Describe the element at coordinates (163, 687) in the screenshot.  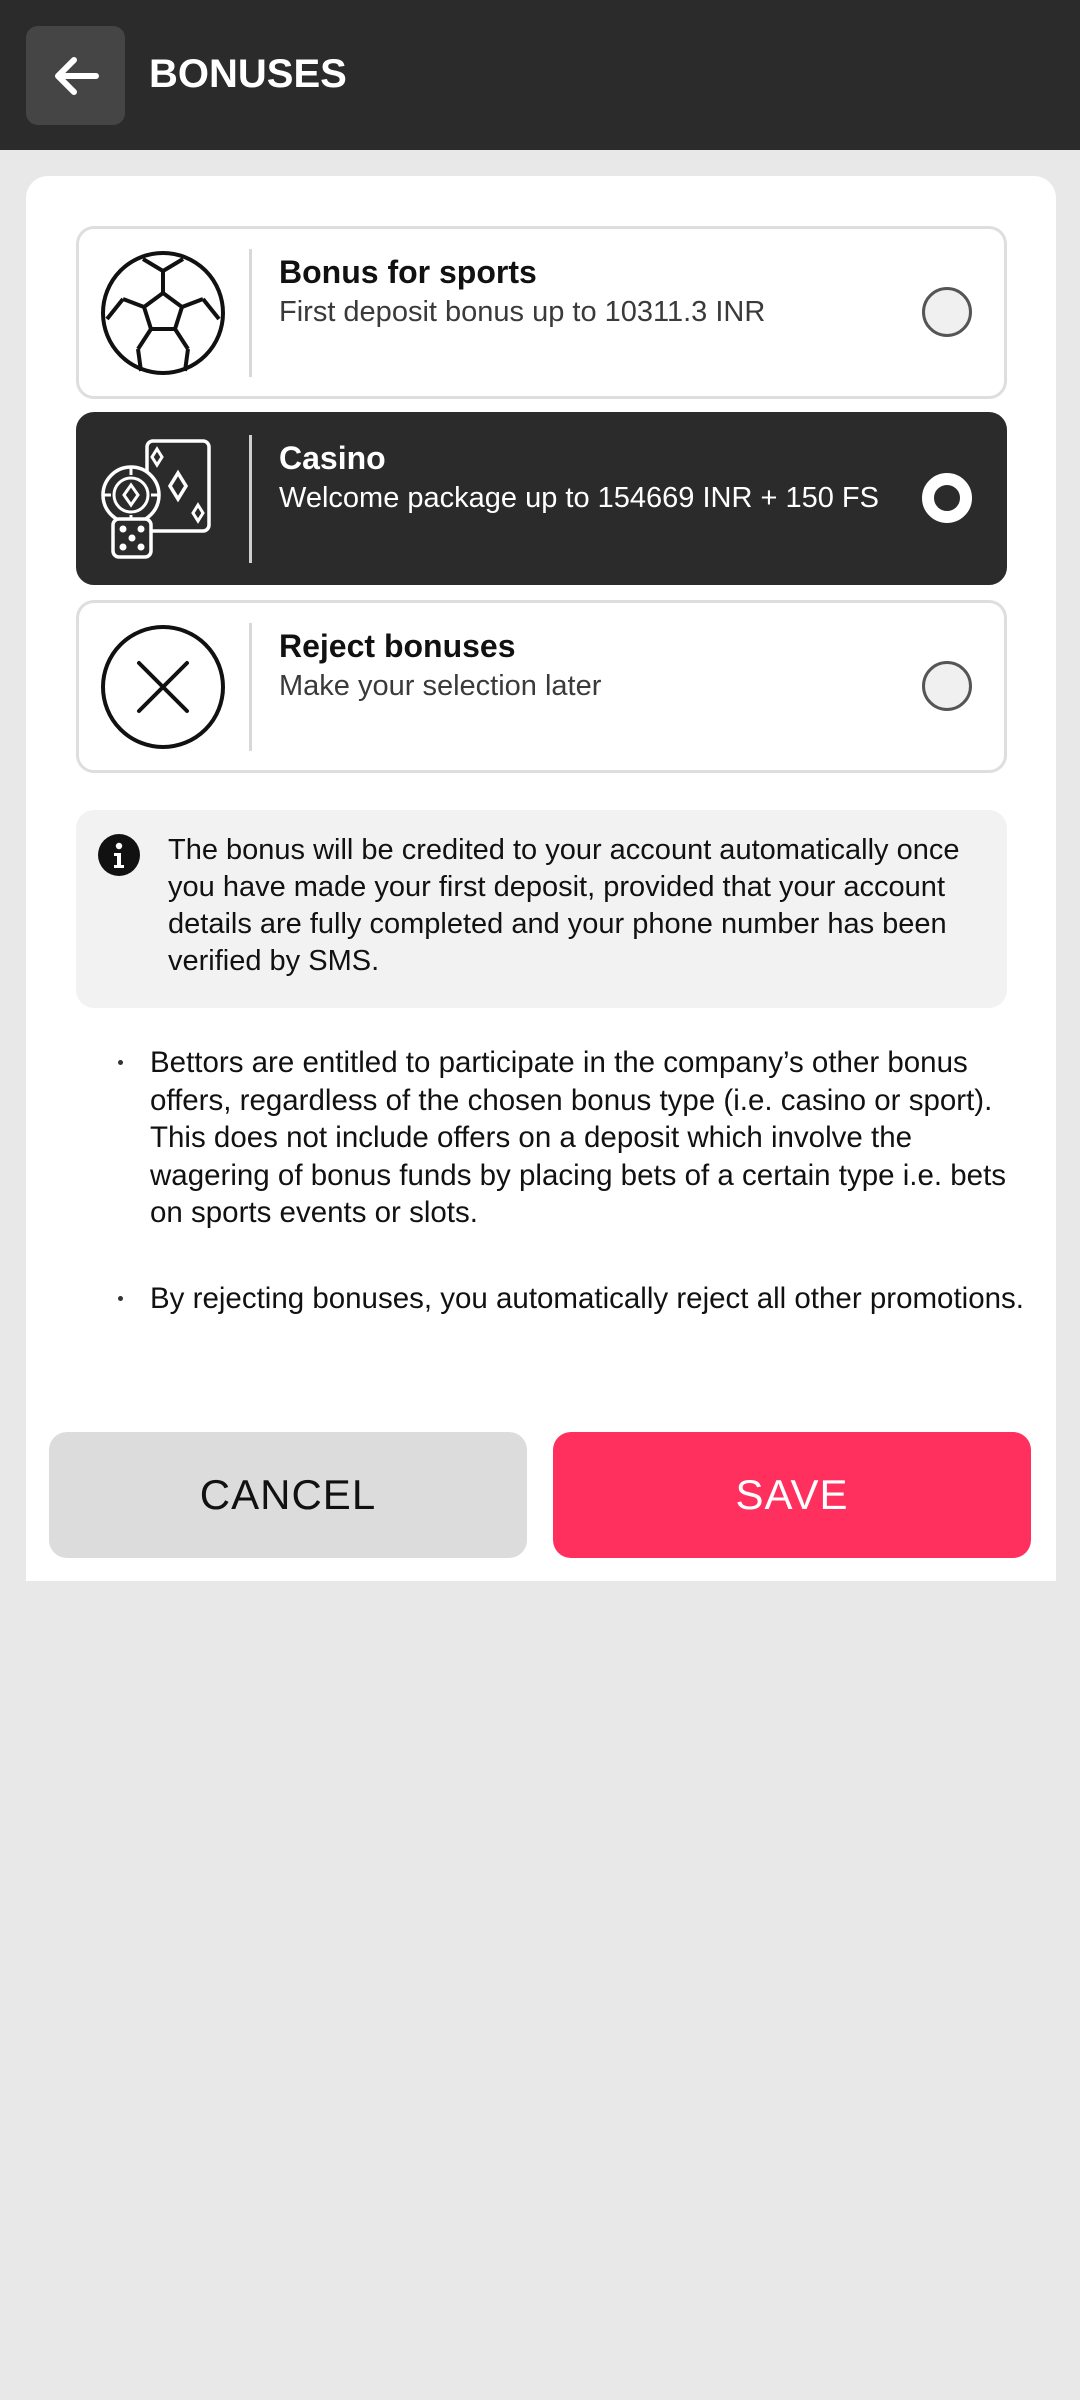
I see `circle-x-icon` at that location.